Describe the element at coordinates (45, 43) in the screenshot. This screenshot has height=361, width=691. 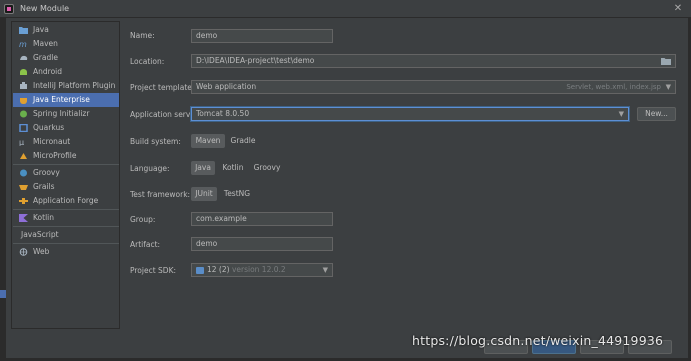
I see `sidebar-item-label: Maven` at that location.